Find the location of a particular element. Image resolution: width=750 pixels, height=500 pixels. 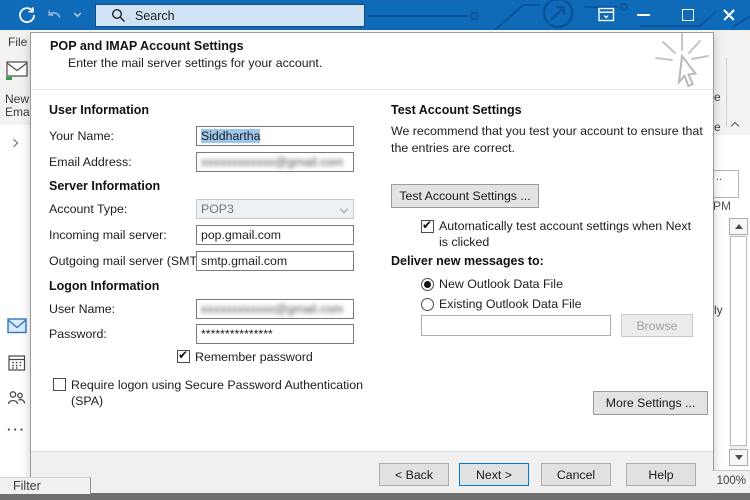

status-zoom-control: 100% is located at coordinates (731, 481).